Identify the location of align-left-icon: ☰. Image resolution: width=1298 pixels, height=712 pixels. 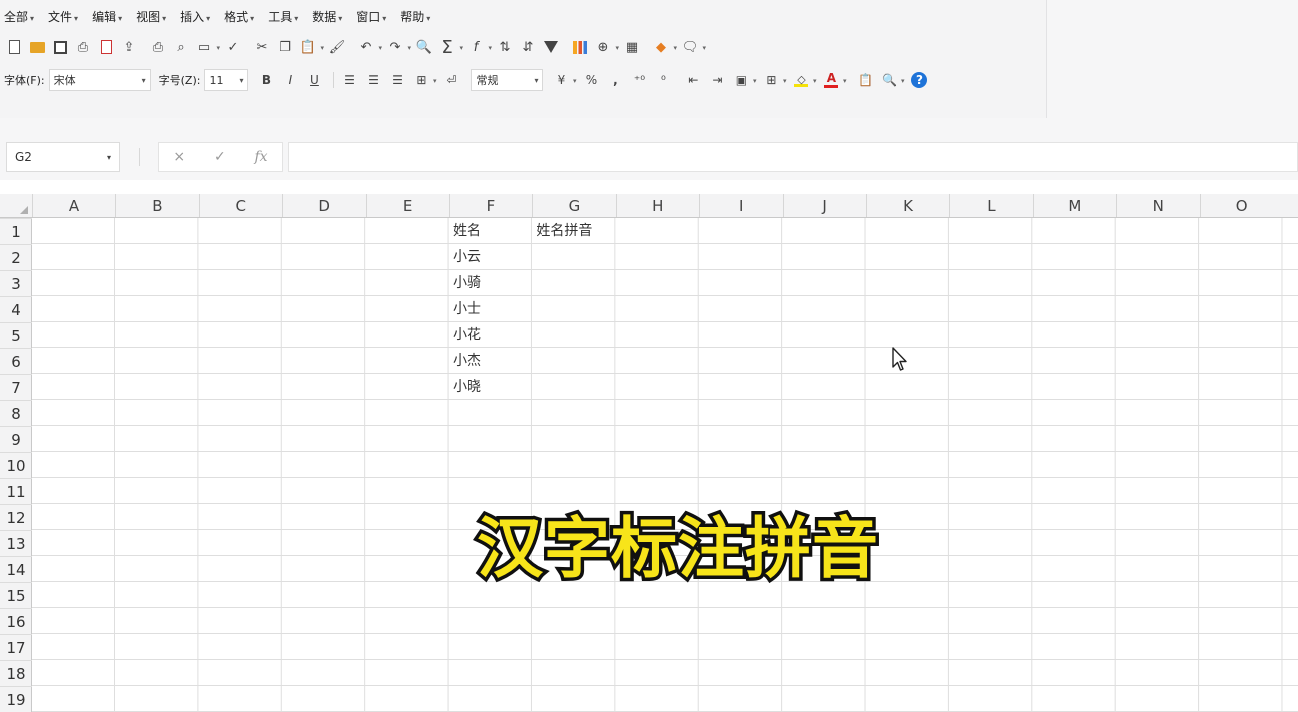
(349, 80).